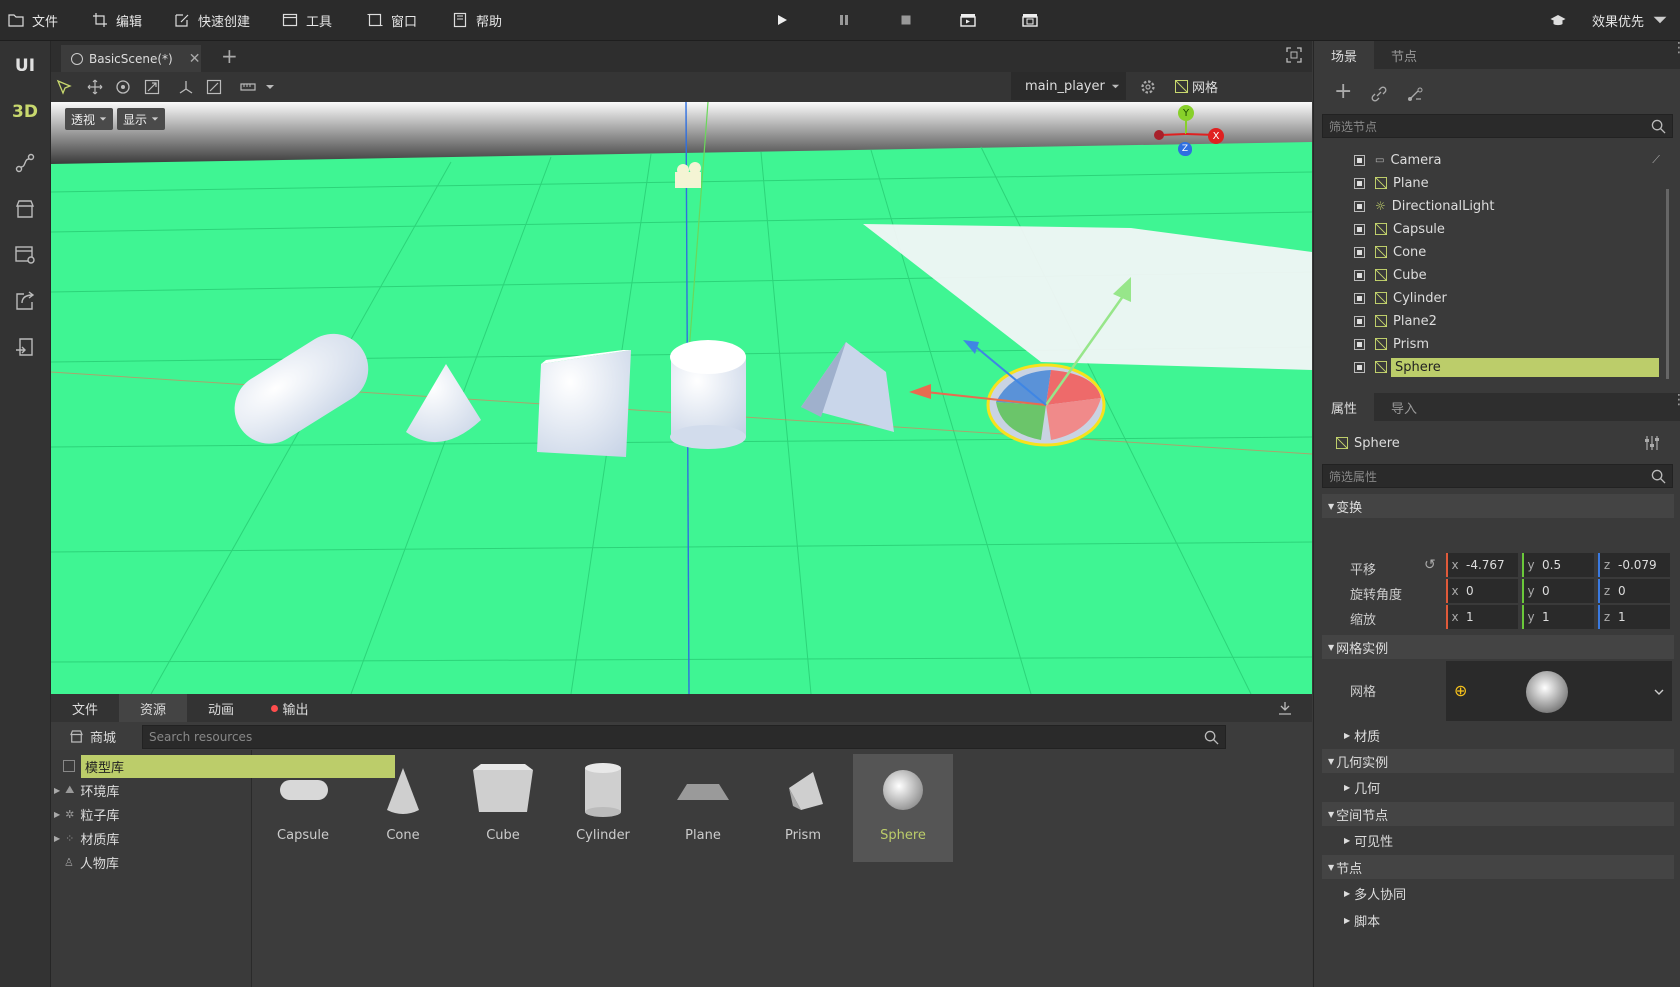 The width and height of the screenshot is (1680, 987). What do you see at coordinates (303, 808) in the screenshot?
I see `asset-capsule: Capsule` at bounding box center [303, 808].